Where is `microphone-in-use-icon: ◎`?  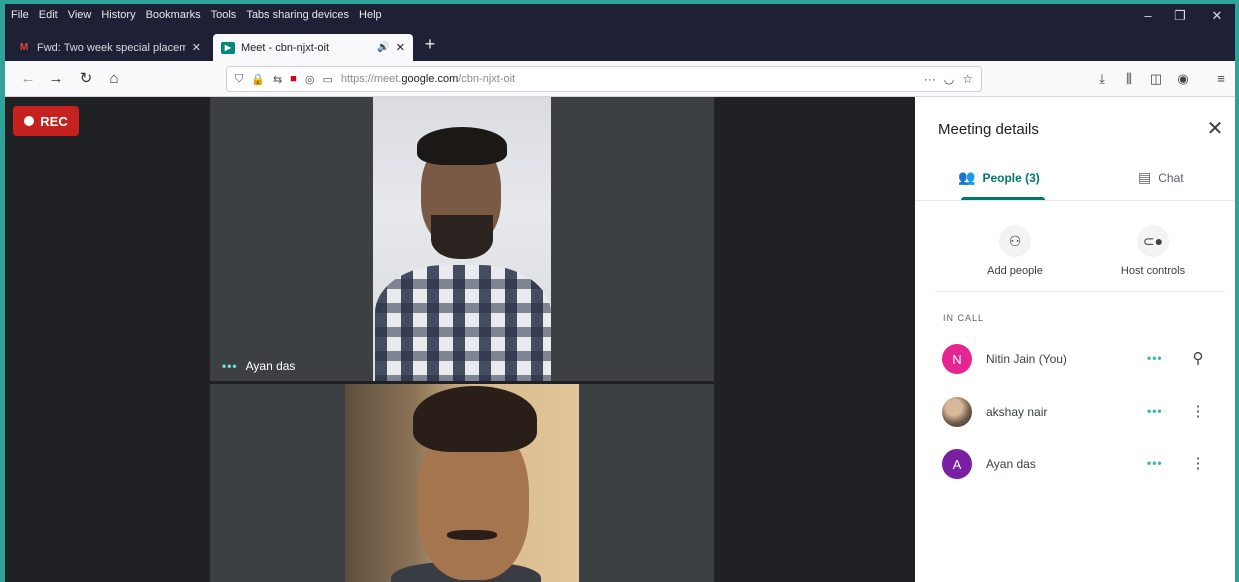
microphone-in-use-icon: ◎ is located at coordinates (310, 79).